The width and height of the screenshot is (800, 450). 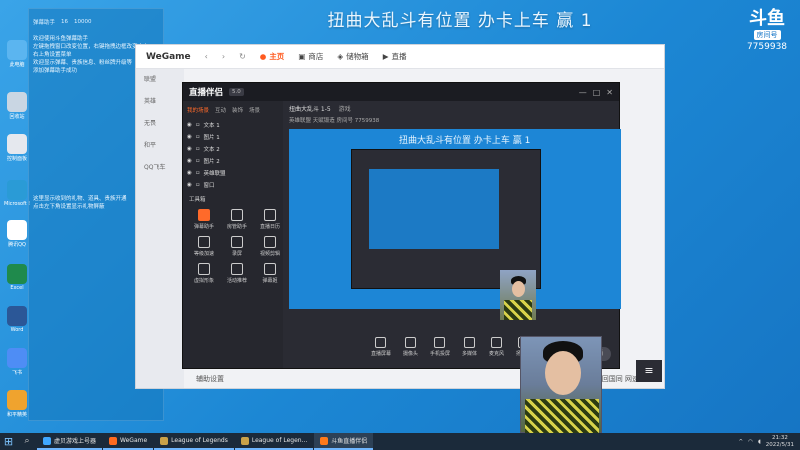 What do you see at coordinates (780, 441) in the screenshot?
I see `clock: 21:32 2022/5/31` at bounding box center [780, 441].